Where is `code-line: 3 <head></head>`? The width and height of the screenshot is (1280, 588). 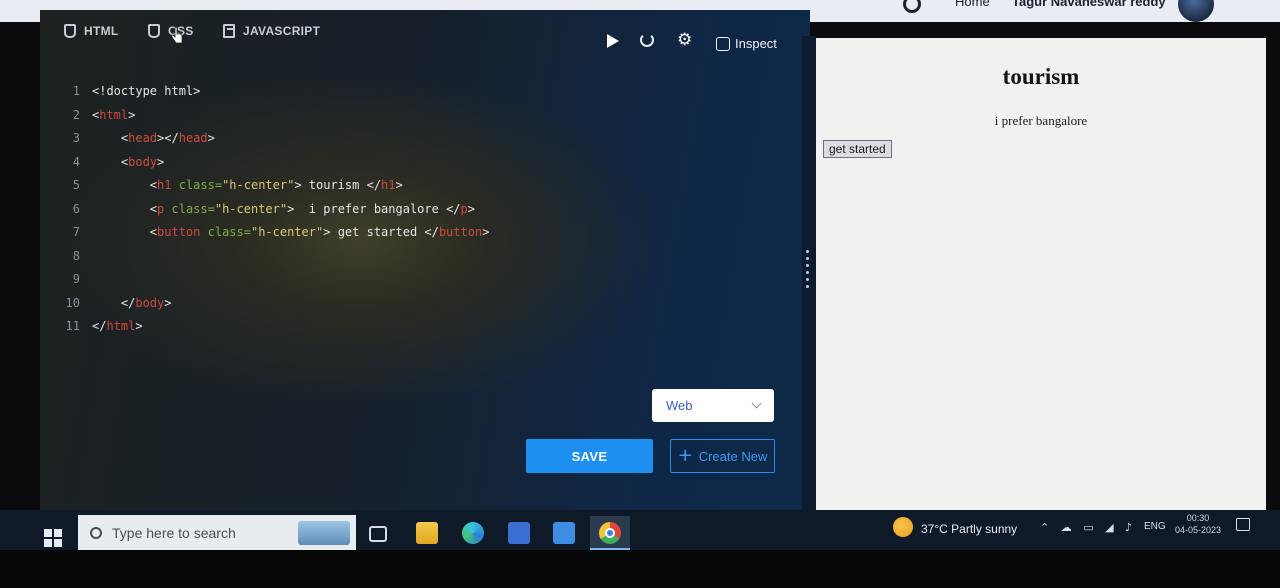
code-line: 3 <head></head> is located at coordinates (127, 141).